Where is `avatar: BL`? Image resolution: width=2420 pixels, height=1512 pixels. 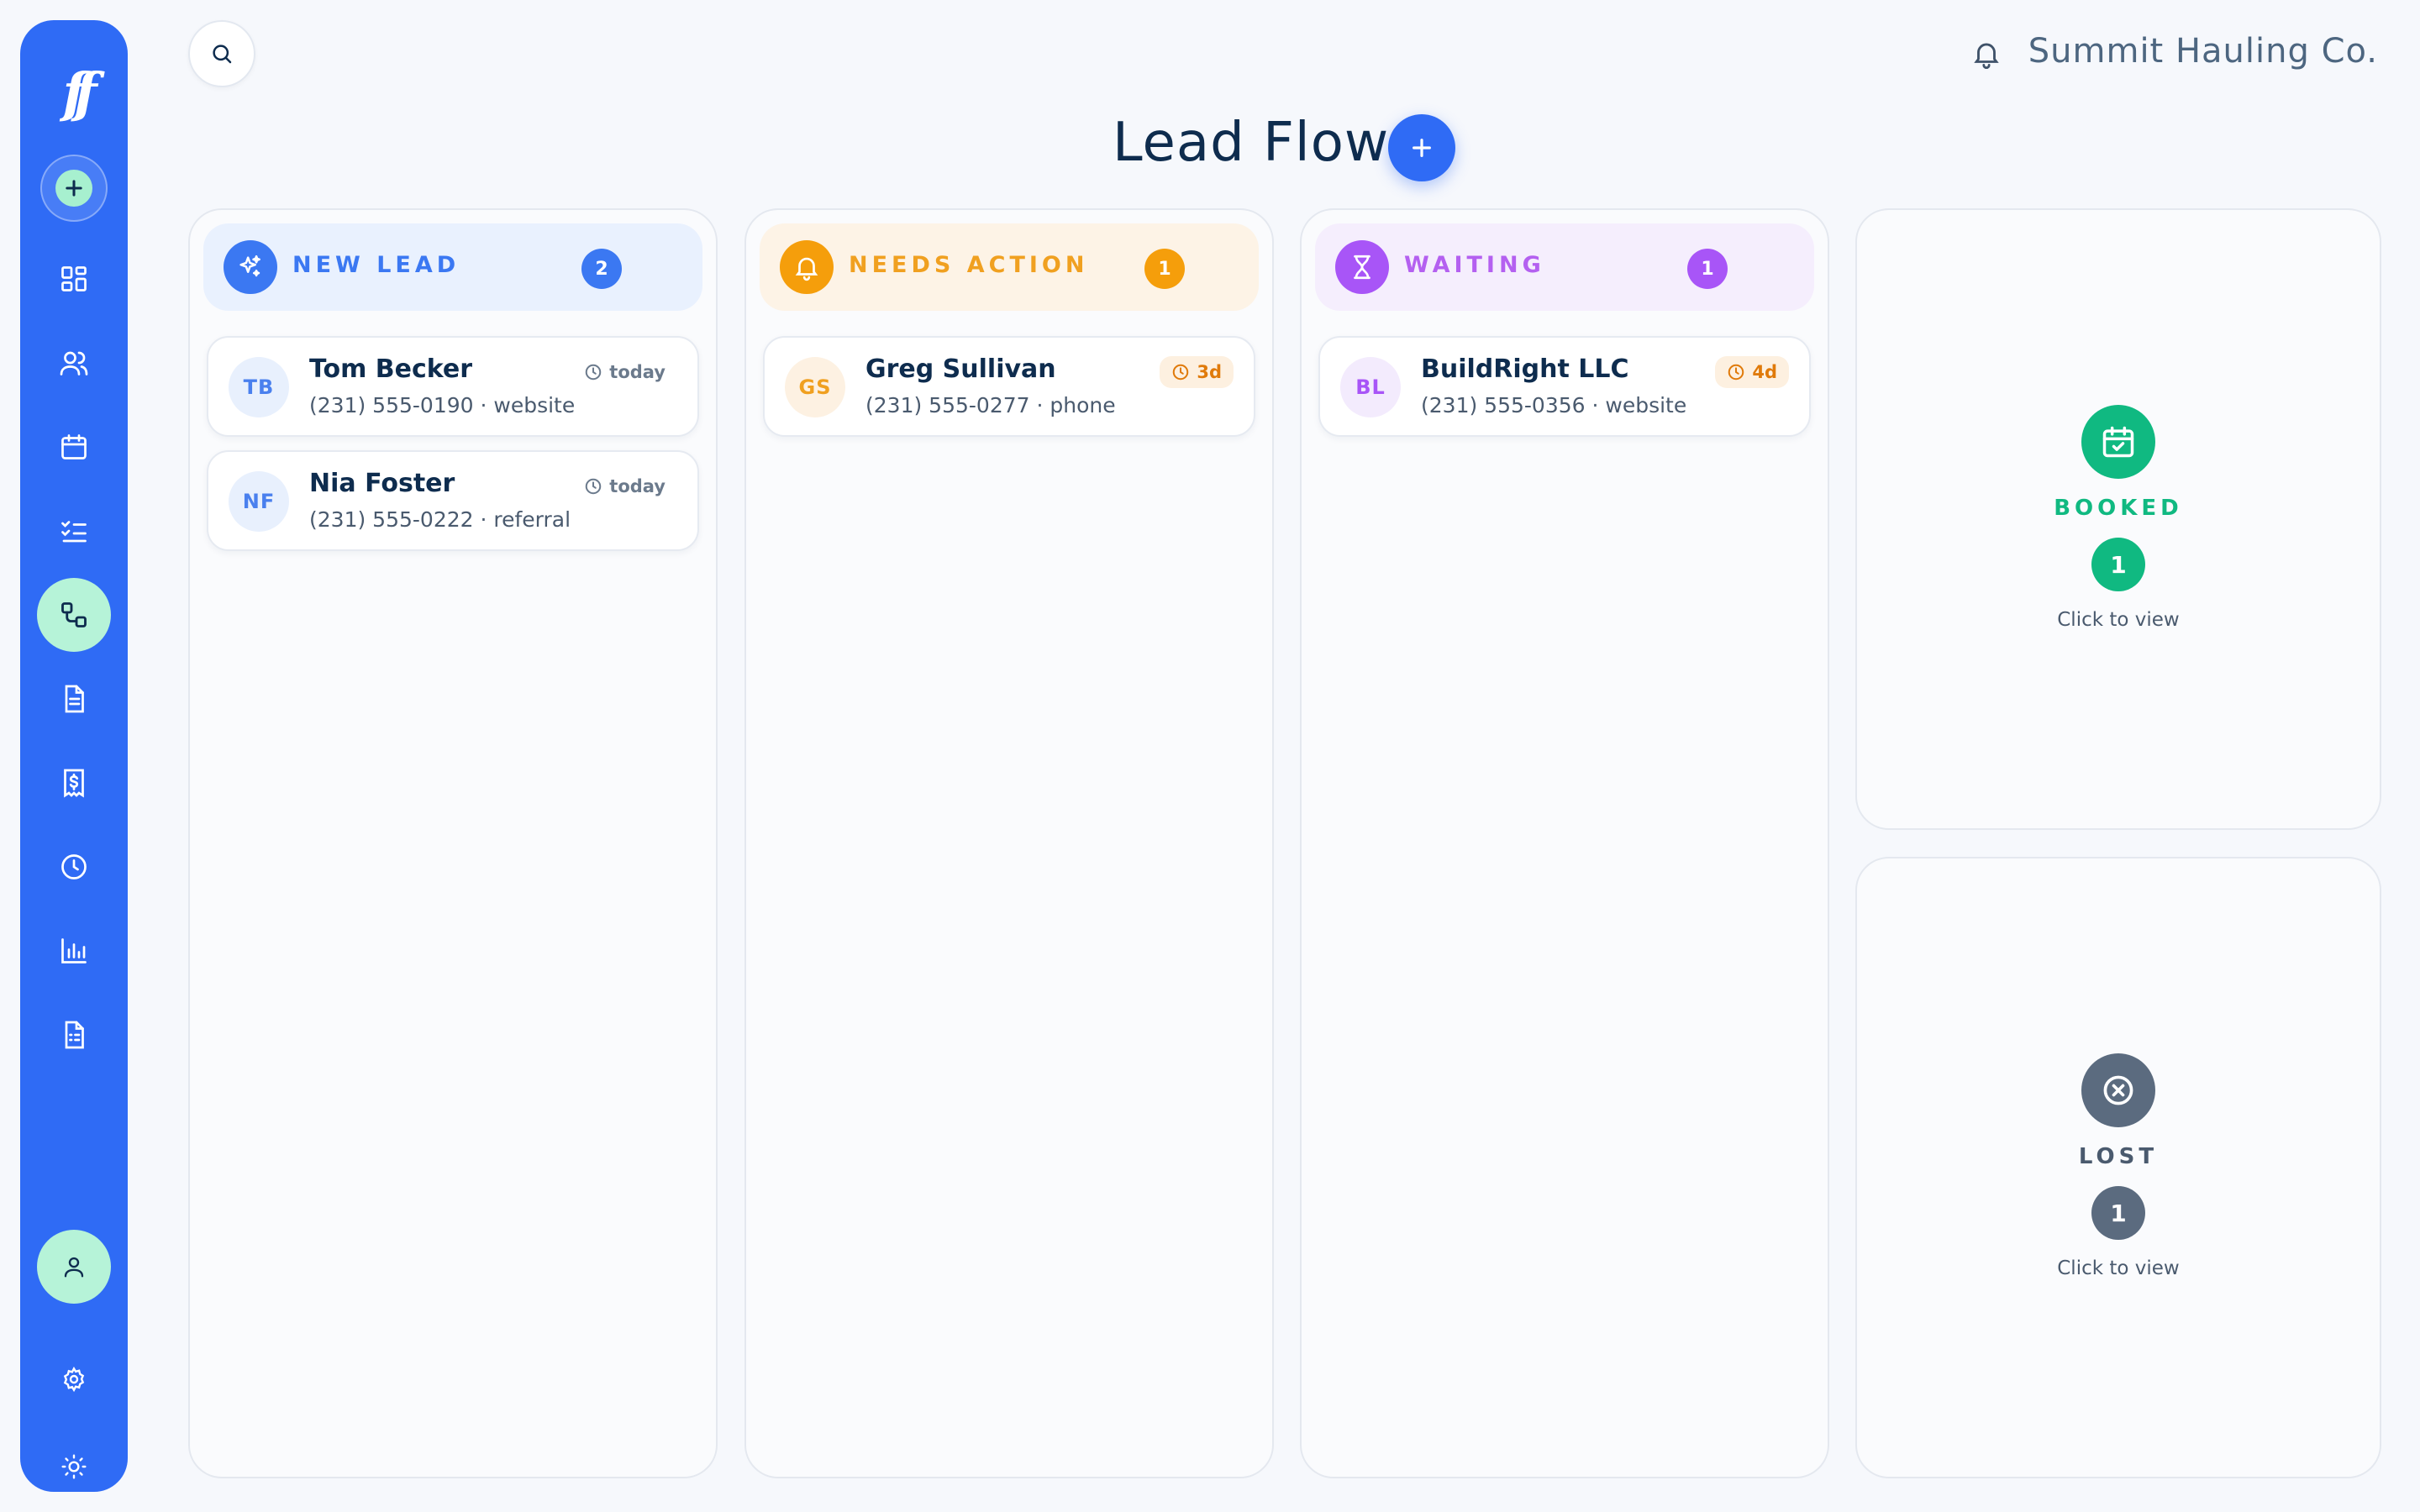
avatar: BL is located at coordinates (1371, 387).